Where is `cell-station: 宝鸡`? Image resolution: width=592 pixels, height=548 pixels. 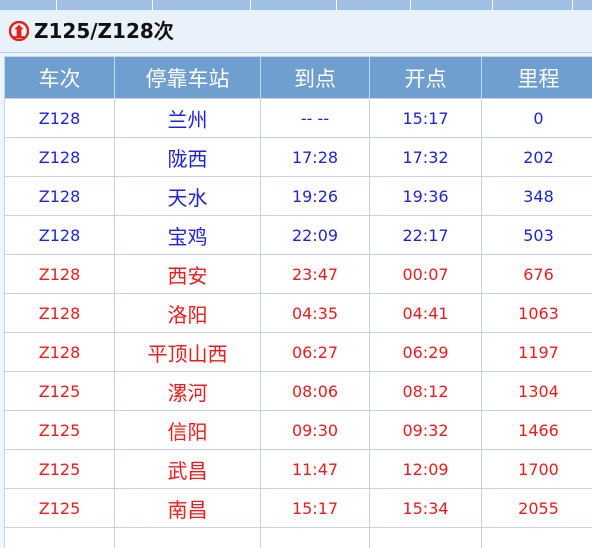 cell-station: 宝鸡 is located at coordinates (188, 235).